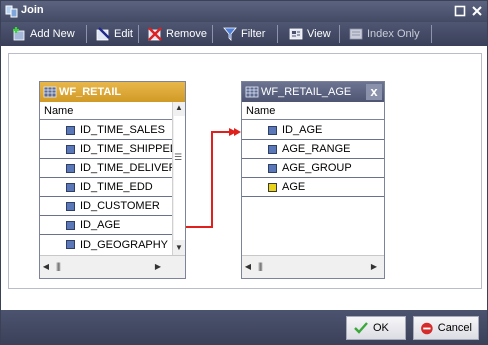  I want to click on filter-button: Filter, so click(243, 34).